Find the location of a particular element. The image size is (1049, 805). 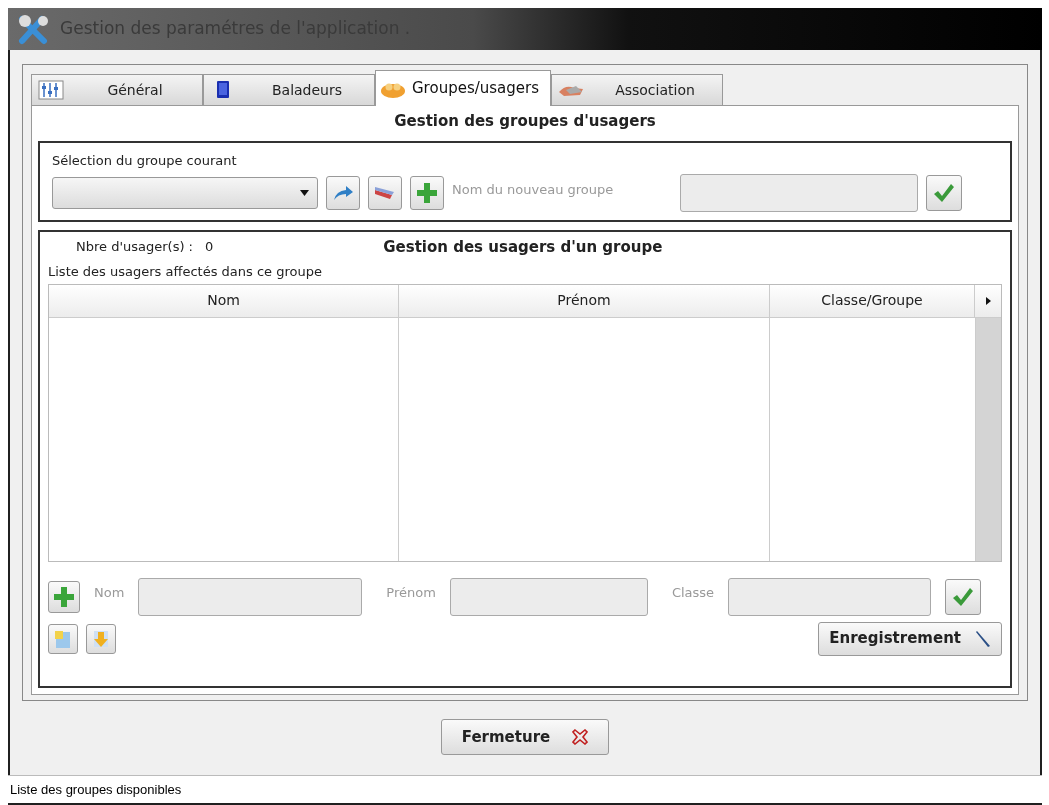

add-user-button is located at coordinates (64, 596).